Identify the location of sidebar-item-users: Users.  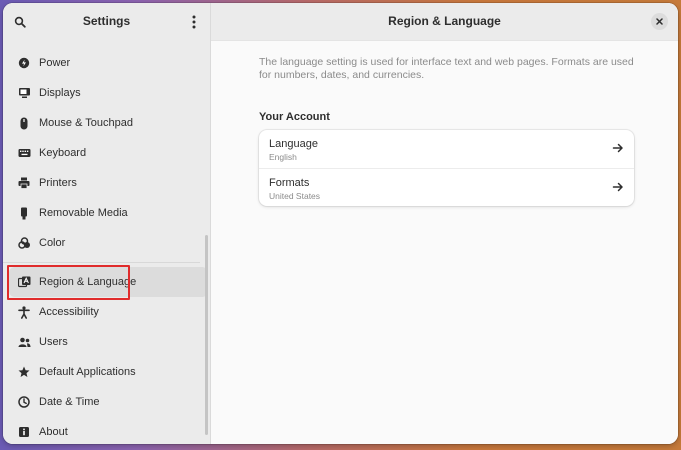
(105, 342).